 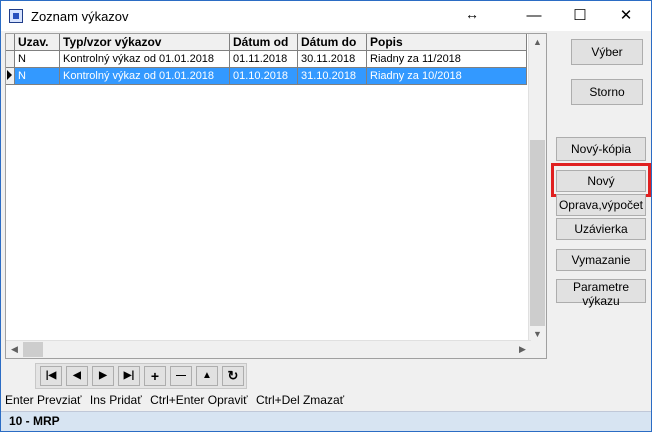 I want to click on window-title: Zoznam výkazov, so click(x=80, y=16).